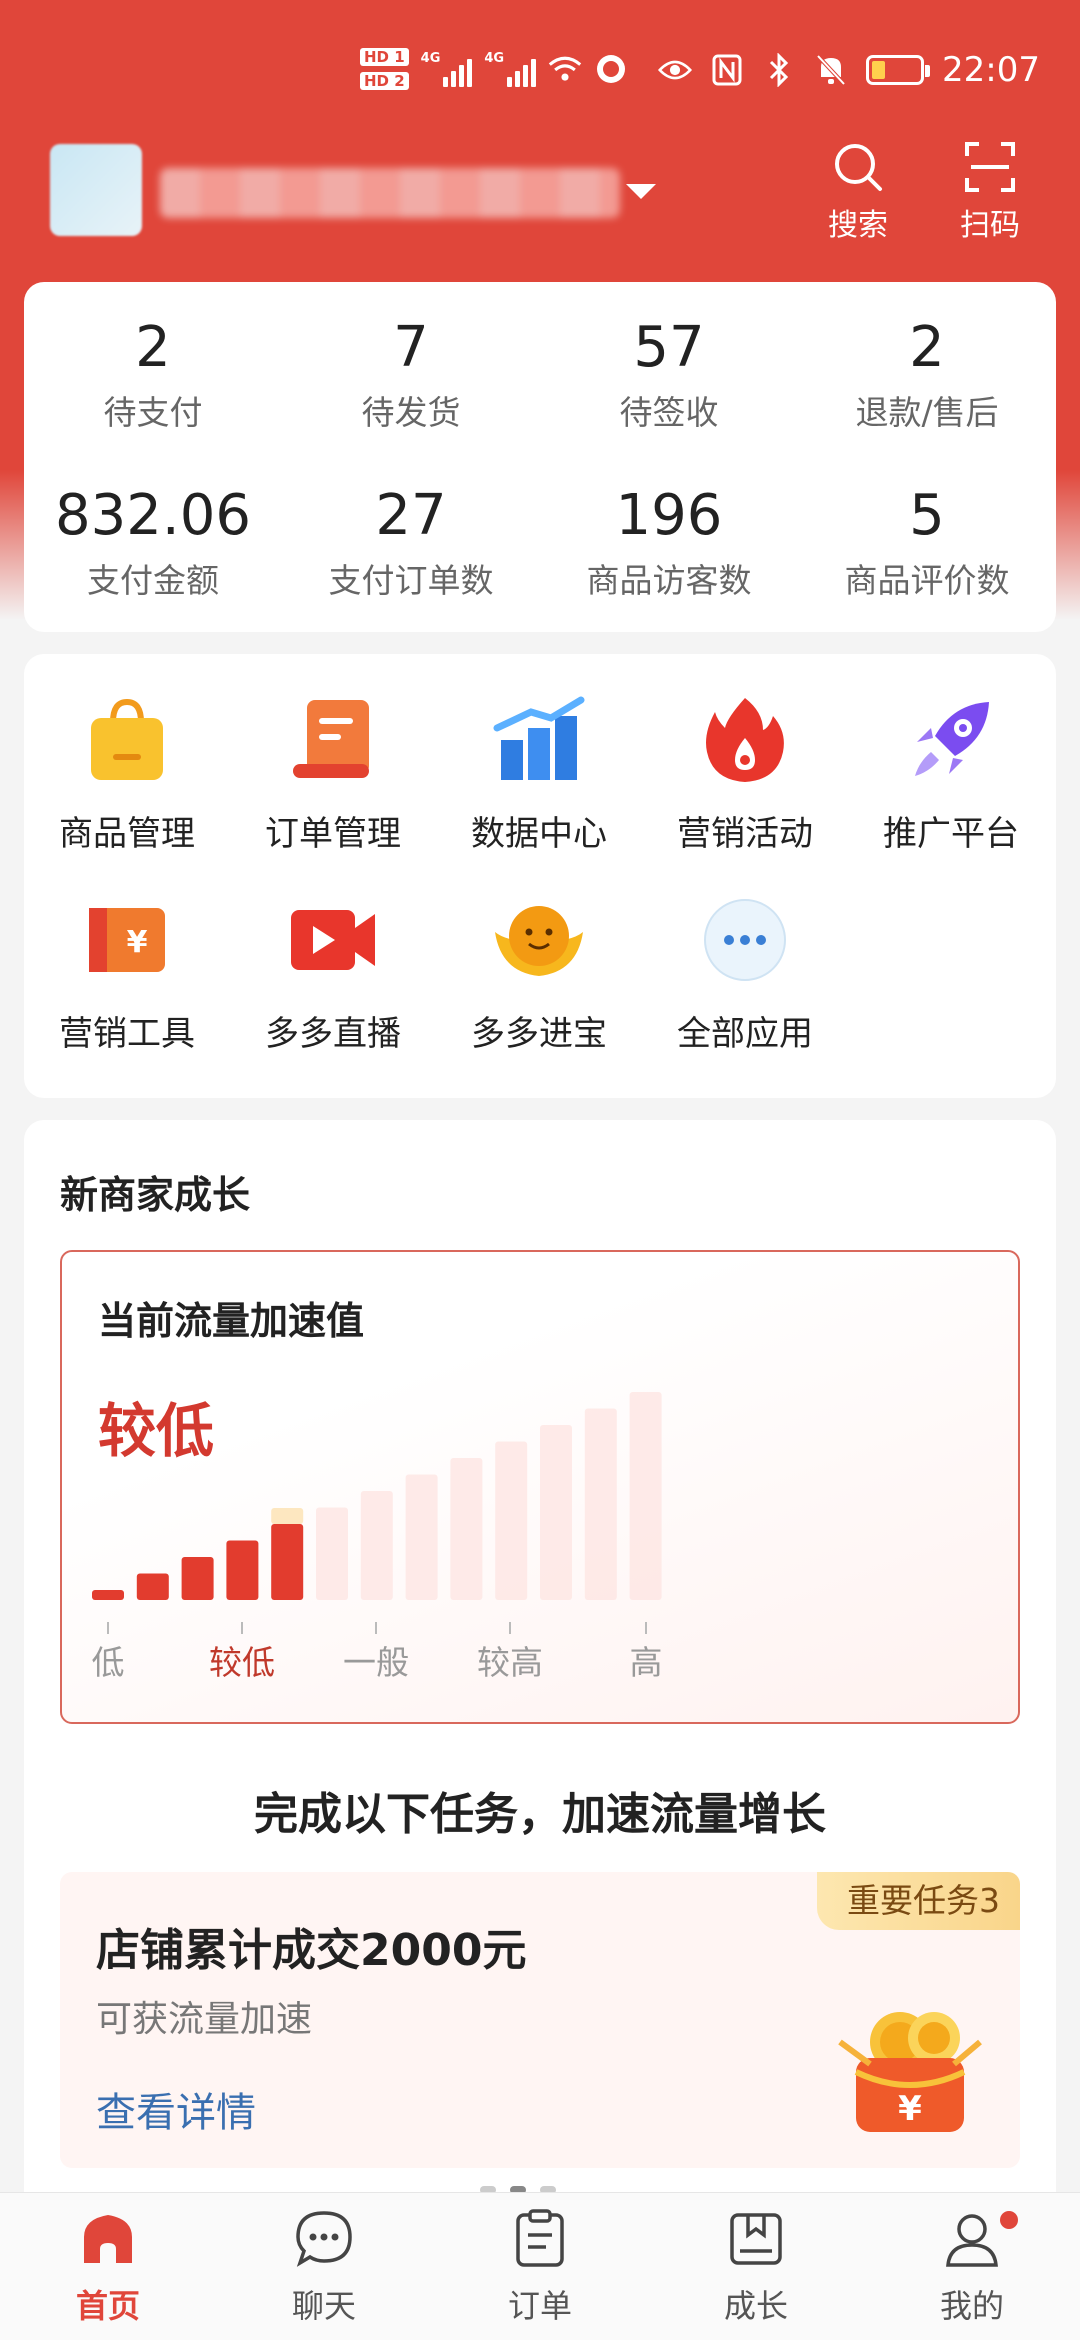  What do you see at coordinates (745, 834) in the screenshot?
I see `app-label: 营销活动` at bounding box center [745, 834].